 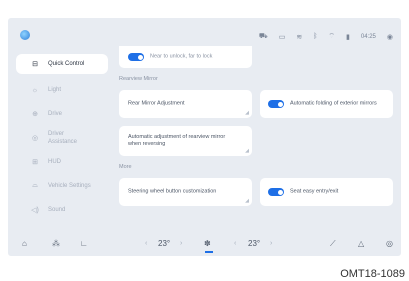 I want to click on sidebar-item-light: ☼ Light, so click(x=62, y=90).